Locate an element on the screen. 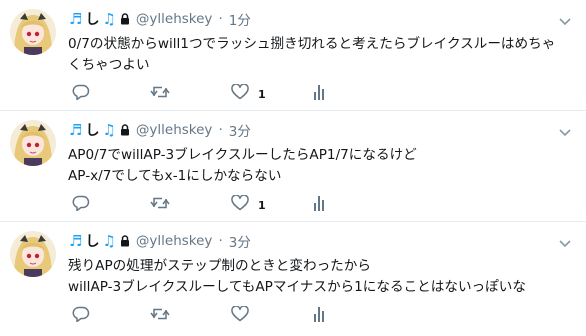 Image resolution: width=586 pixels, height=336 pixels. like-button is located at coordinates (244, 315).